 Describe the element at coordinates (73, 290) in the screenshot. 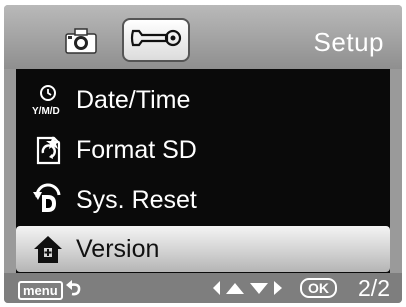

I see `return-arrow-icon` at that location.